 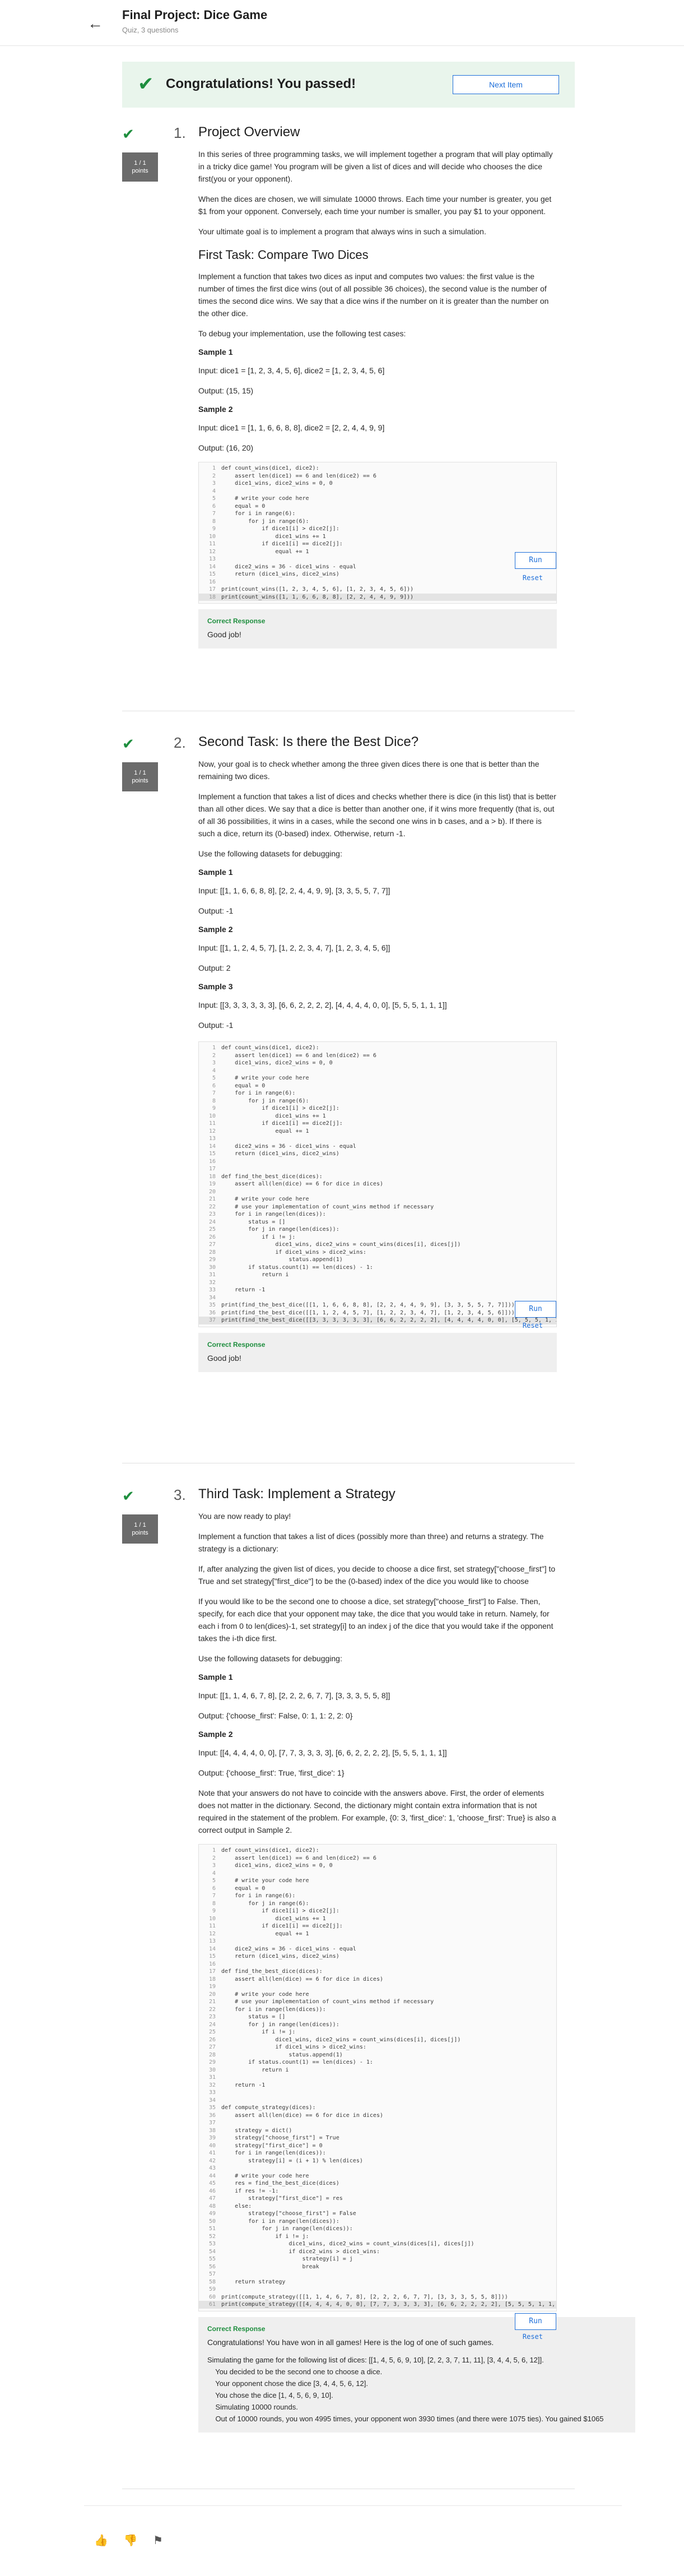 I want to click on code-line: 32, so click(x=377, y=1283).